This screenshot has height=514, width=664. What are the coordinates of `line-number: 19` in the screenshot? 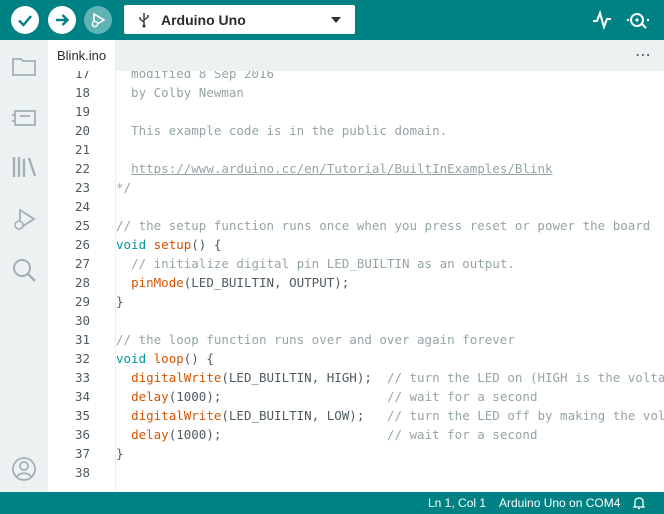 It's located at (82, 111).